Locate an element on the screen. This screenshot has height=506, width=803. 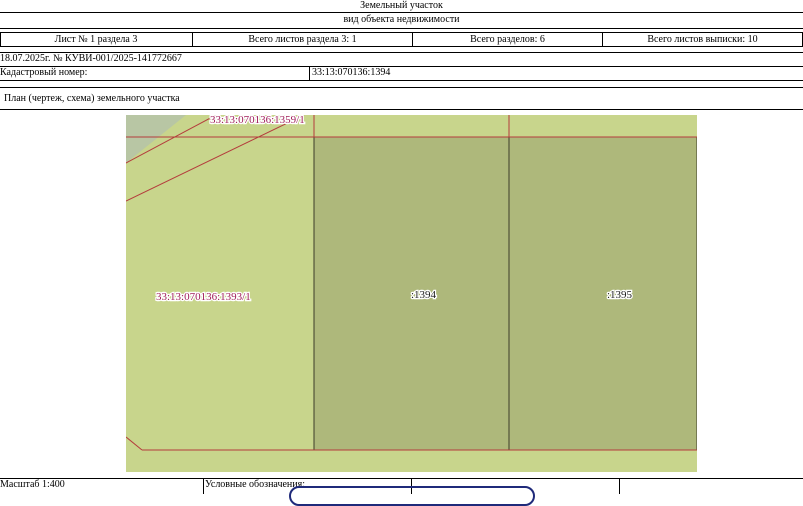
total-sheets-section: Всего листов раздела 3: 1 is located at coordinates (302, 39).